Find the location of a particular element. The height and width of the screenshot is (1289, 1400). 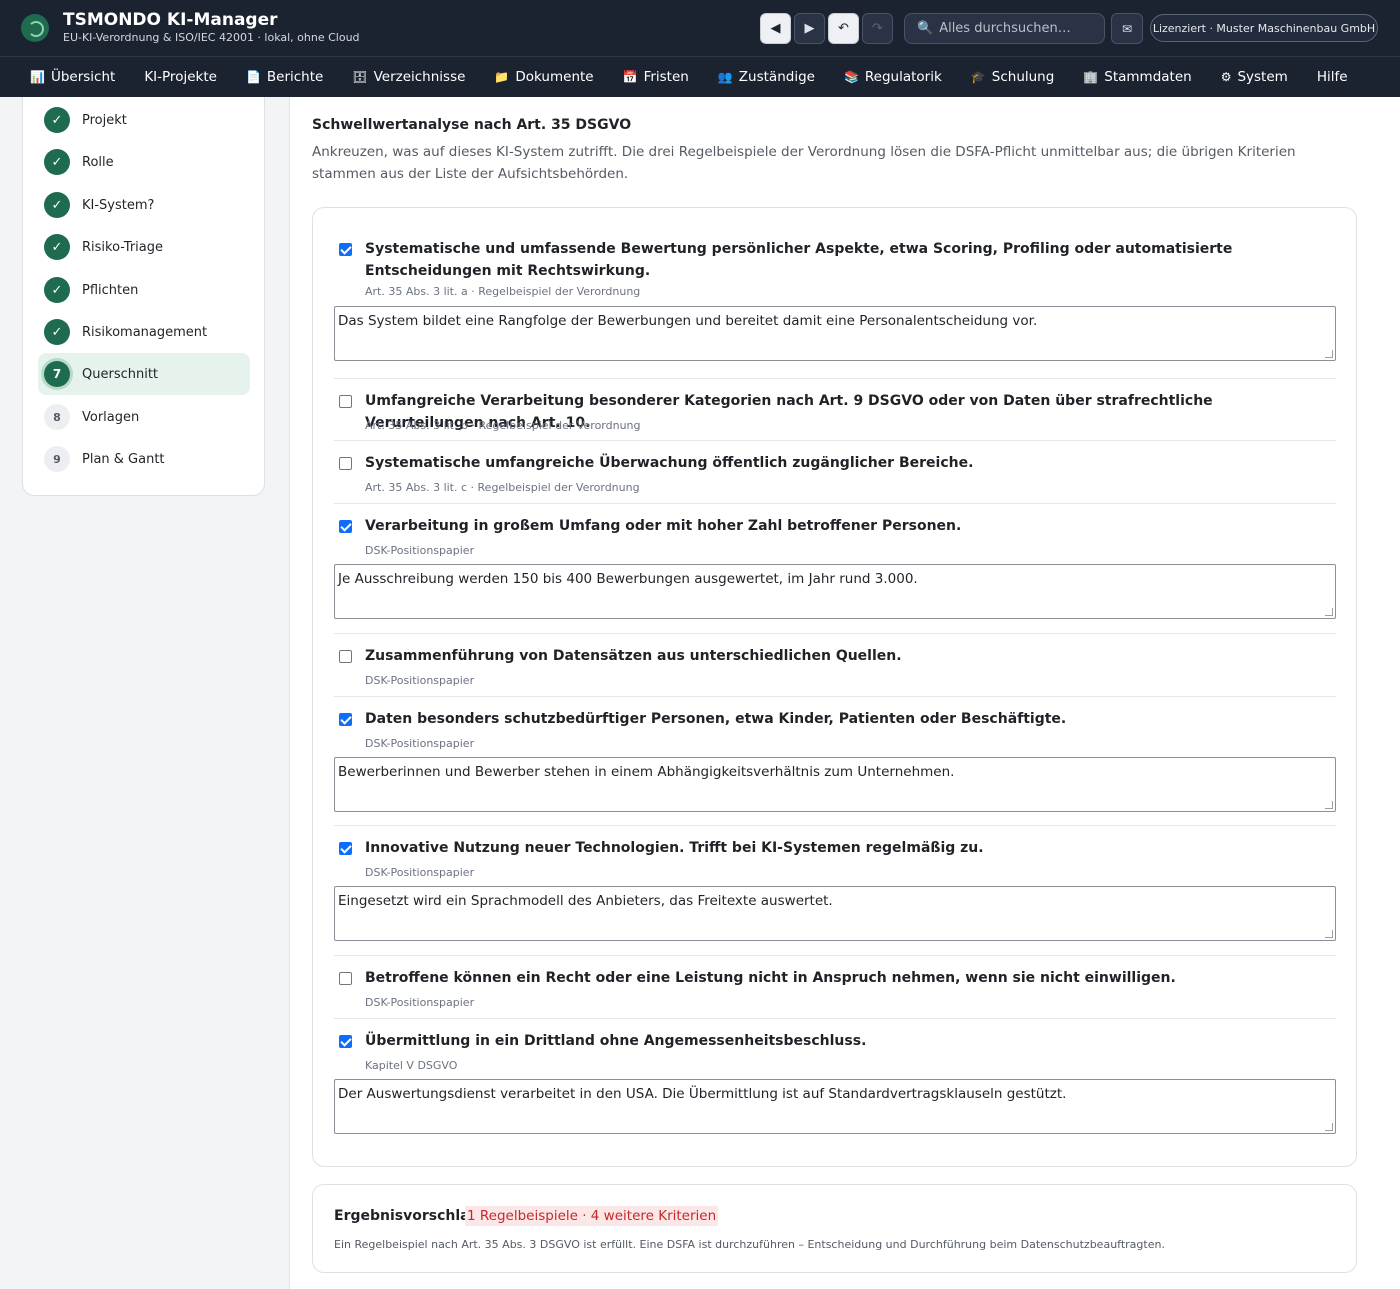

sidebar-step-9: 9 Plan & Gantt is located at coordinates (144, 459).